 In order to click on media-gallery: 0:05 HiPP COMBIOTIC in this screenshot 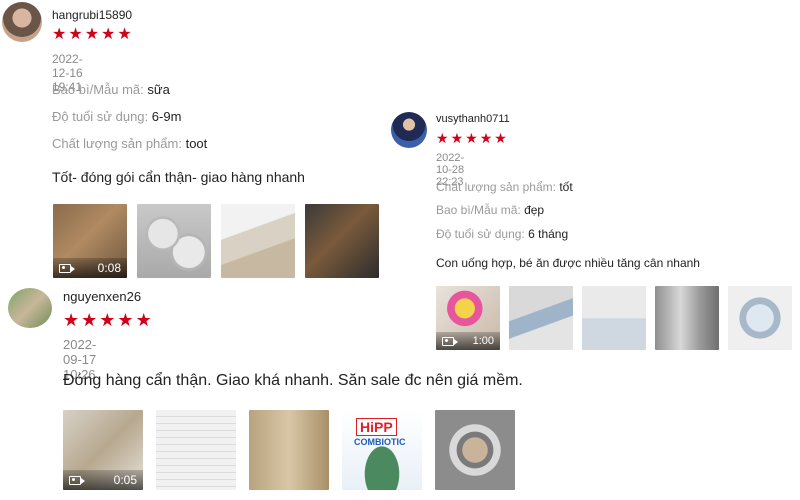, I will do `click(289, 450)`.